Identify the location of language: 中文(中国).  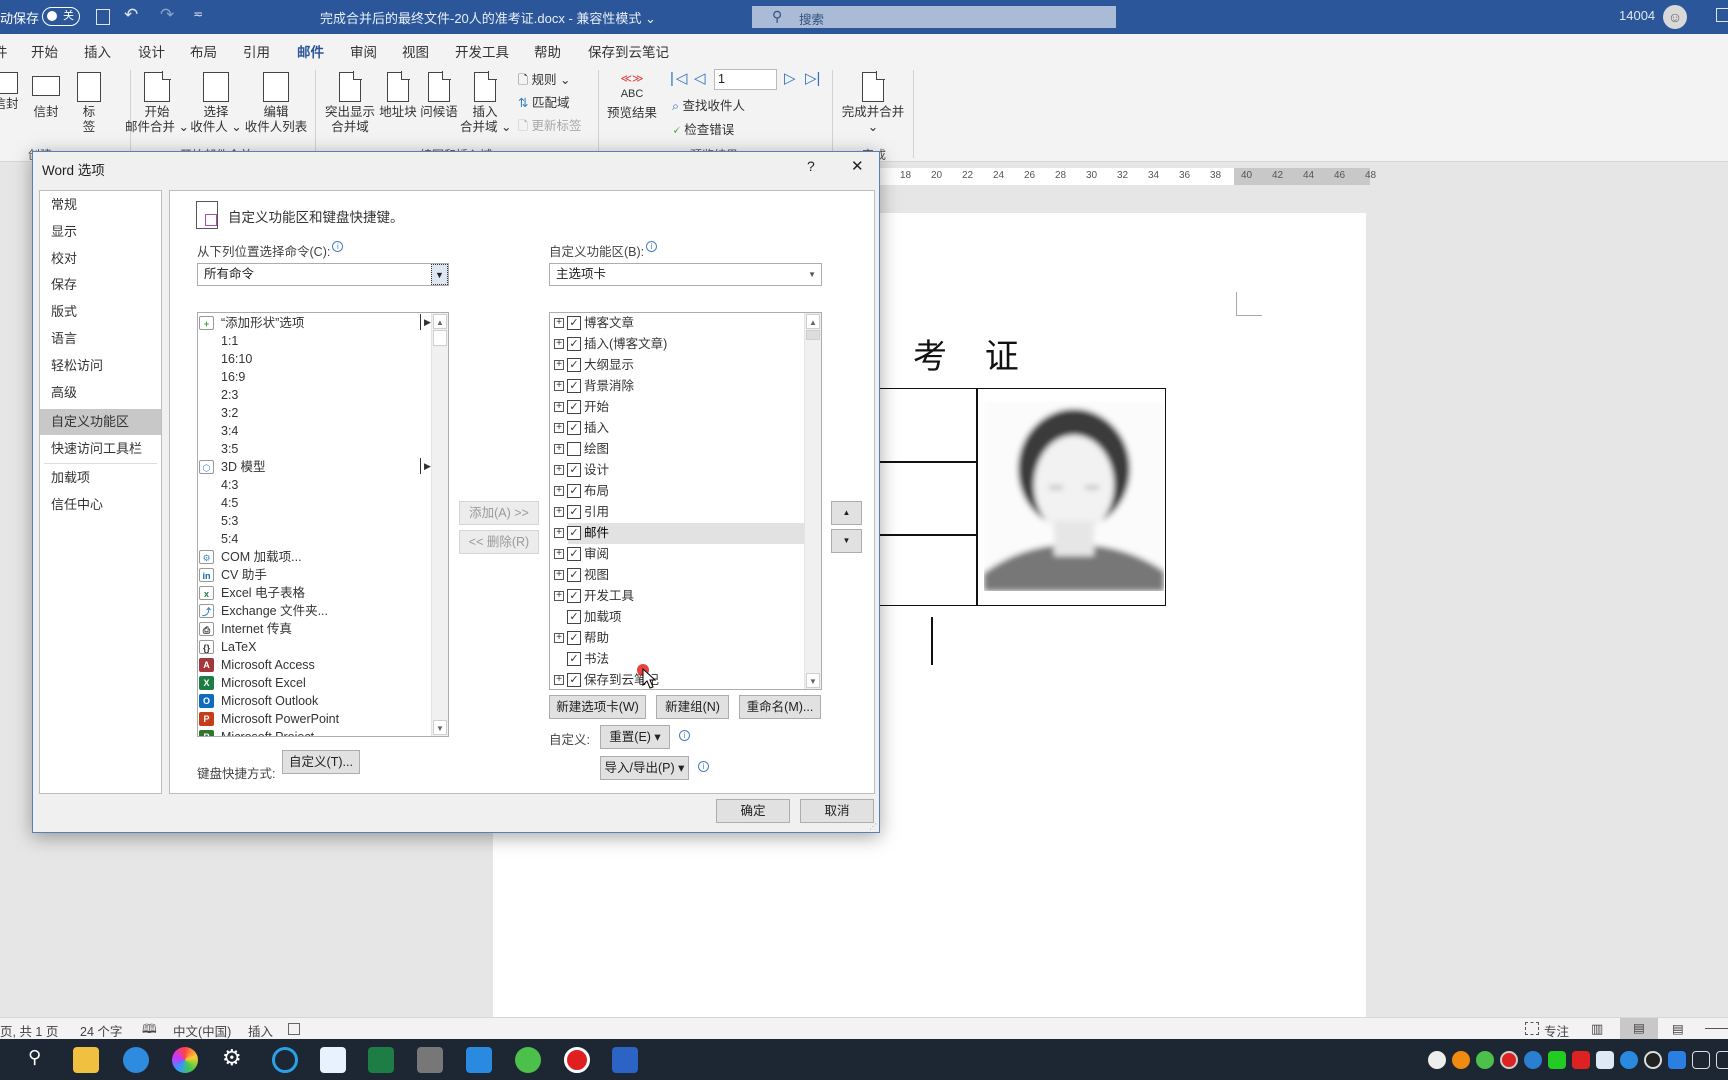
(202, 1030).